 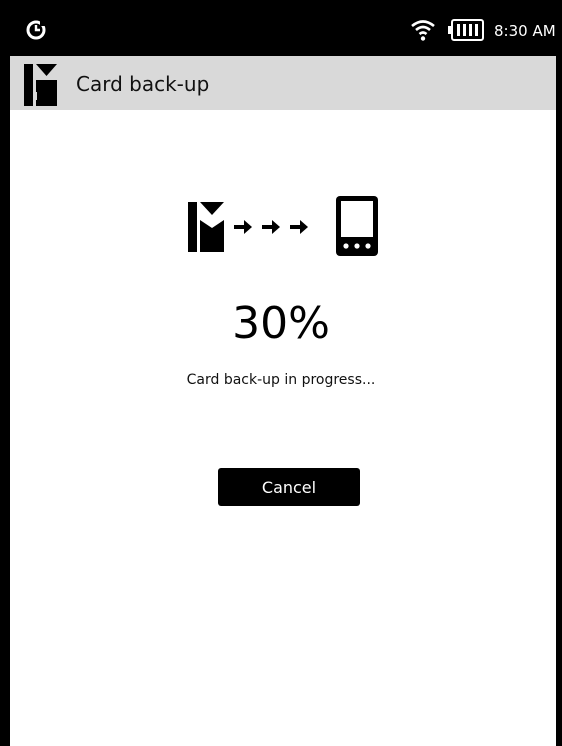 What do you see at coordinates (36, 30) in the screenshot?
I see `sync-icon` at bounding box center [36, 30].